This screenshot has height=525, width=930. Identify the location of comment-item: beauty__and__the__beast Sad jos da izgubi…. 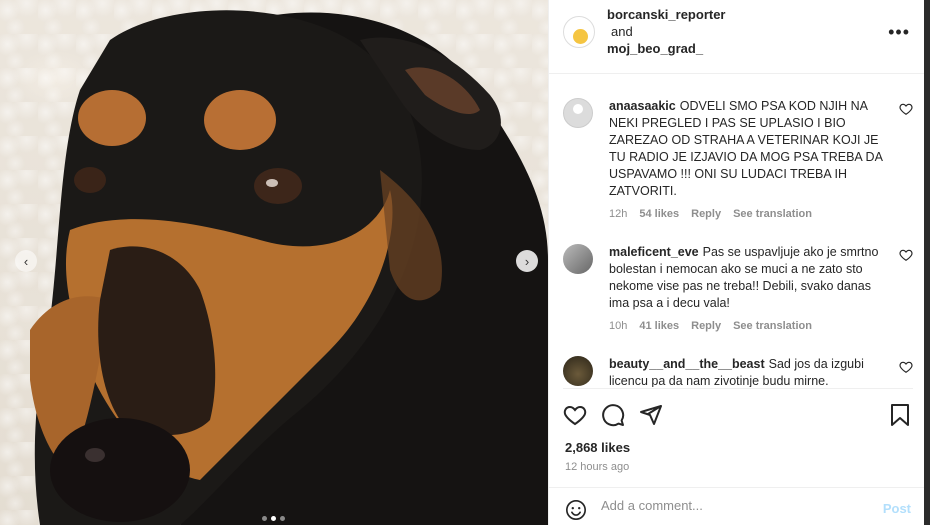
(738, 371).